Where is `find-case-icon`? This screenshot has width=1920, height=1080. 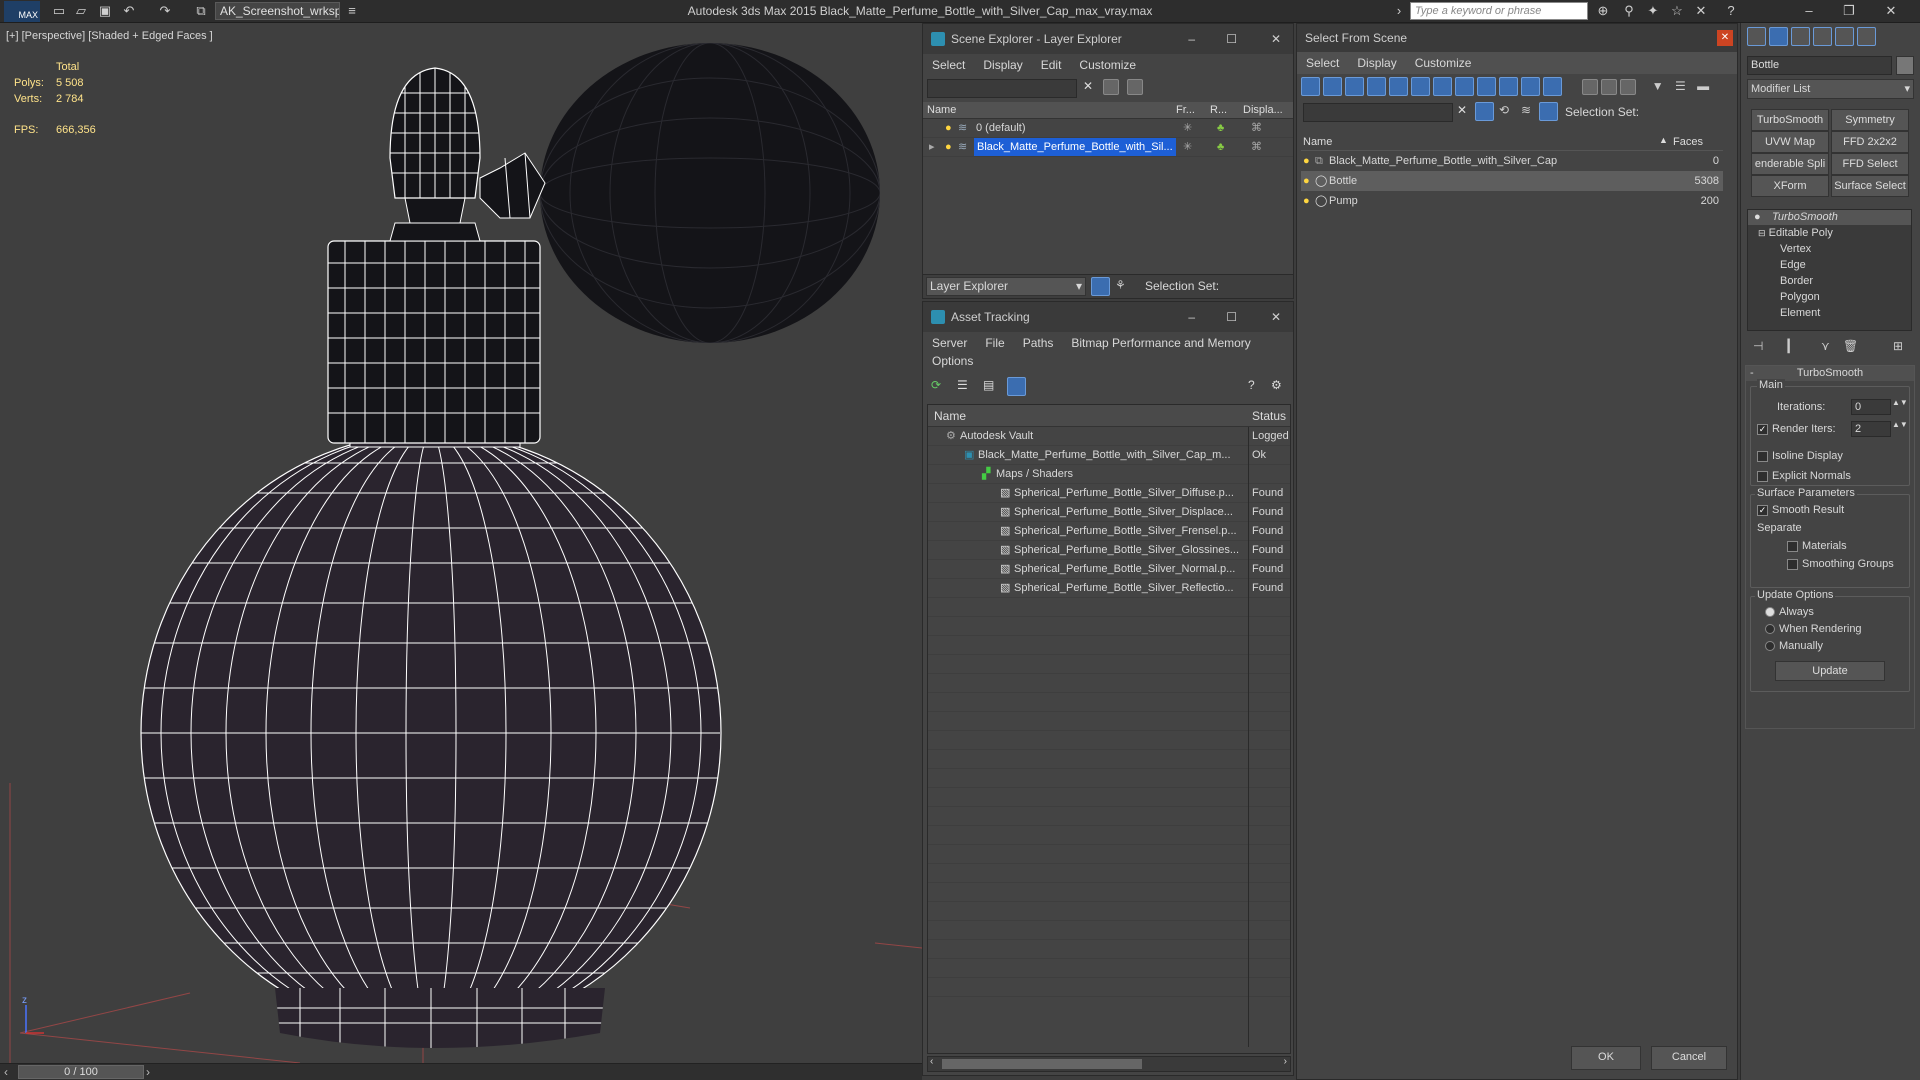
find-case-icon is located at coordinates (1484, 111).